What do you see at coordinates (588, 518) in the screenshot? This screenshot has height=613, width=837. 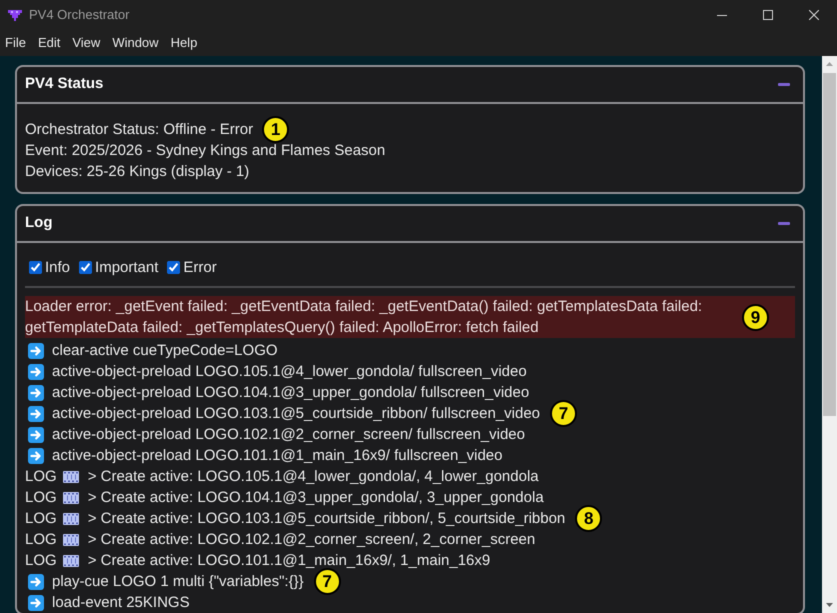 I see `callout-marker: 8` at bounding box center [588, 518].